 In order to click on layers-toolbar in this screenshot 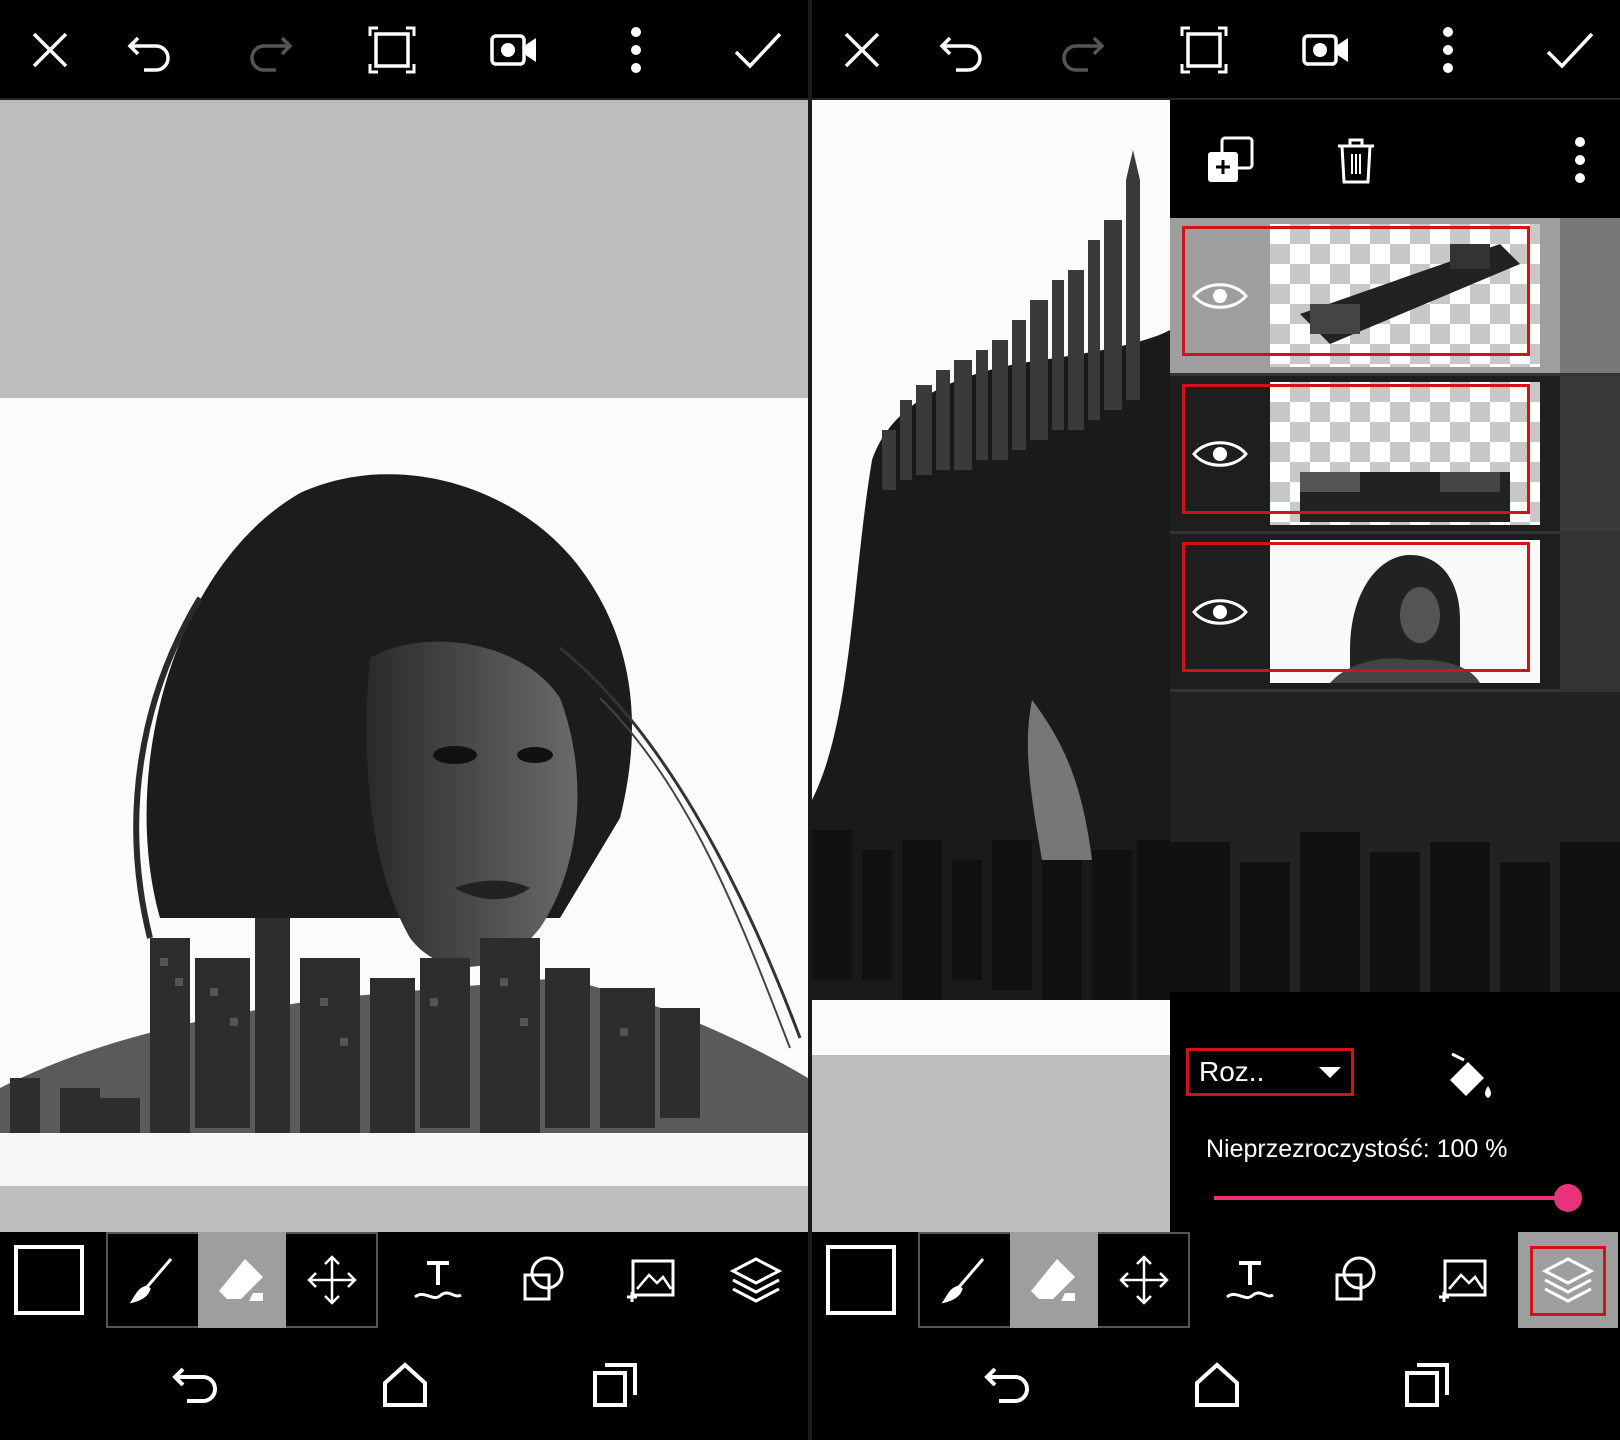, I will do `click(1395, 159)`.